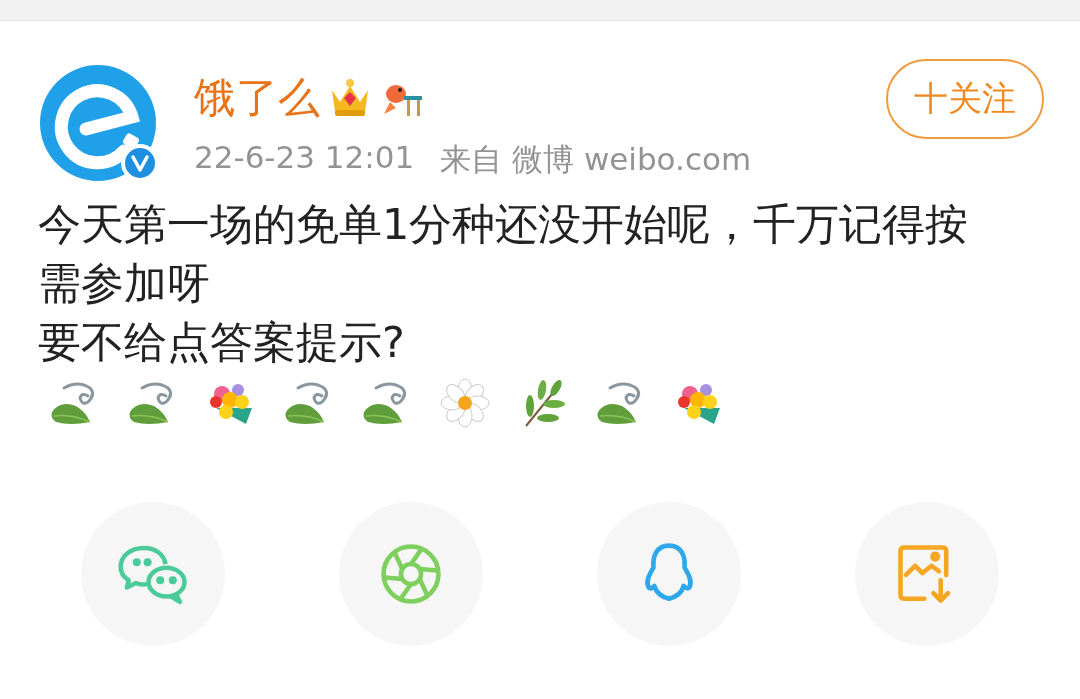  What do you see at coordinates (596, 159) in the screenshot?
I see `post-source: 来自 微博 weibo.com` at bounding box center [596, 159].